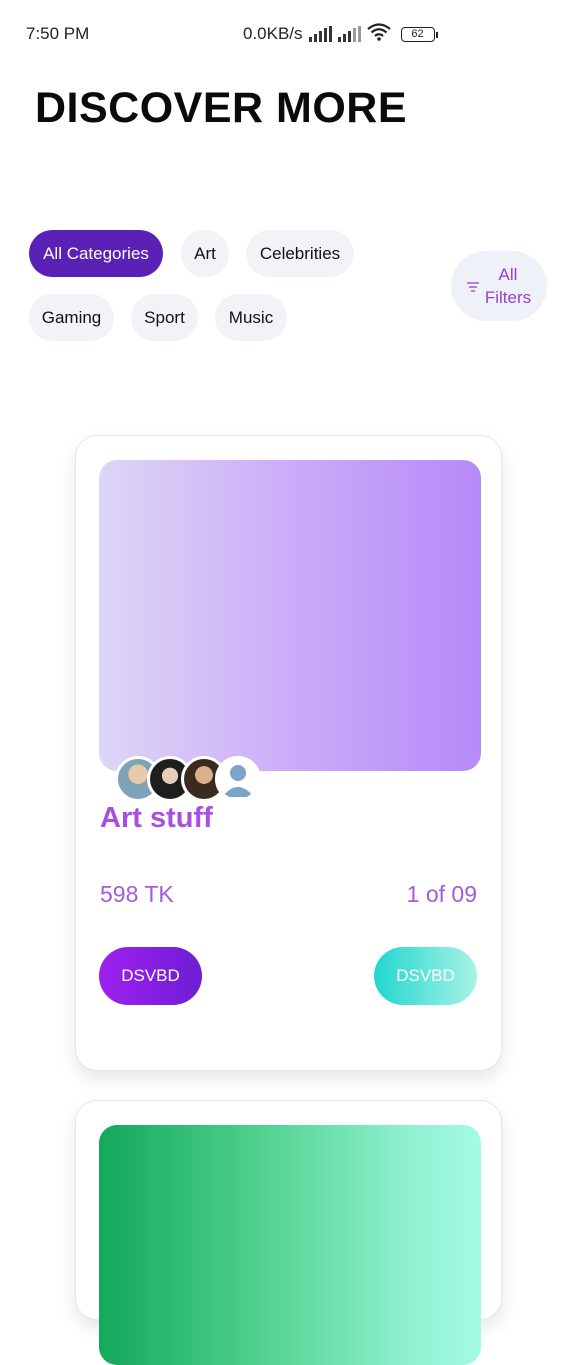  I want to click on all-filters-line-2: Filters, so click(508, 297).